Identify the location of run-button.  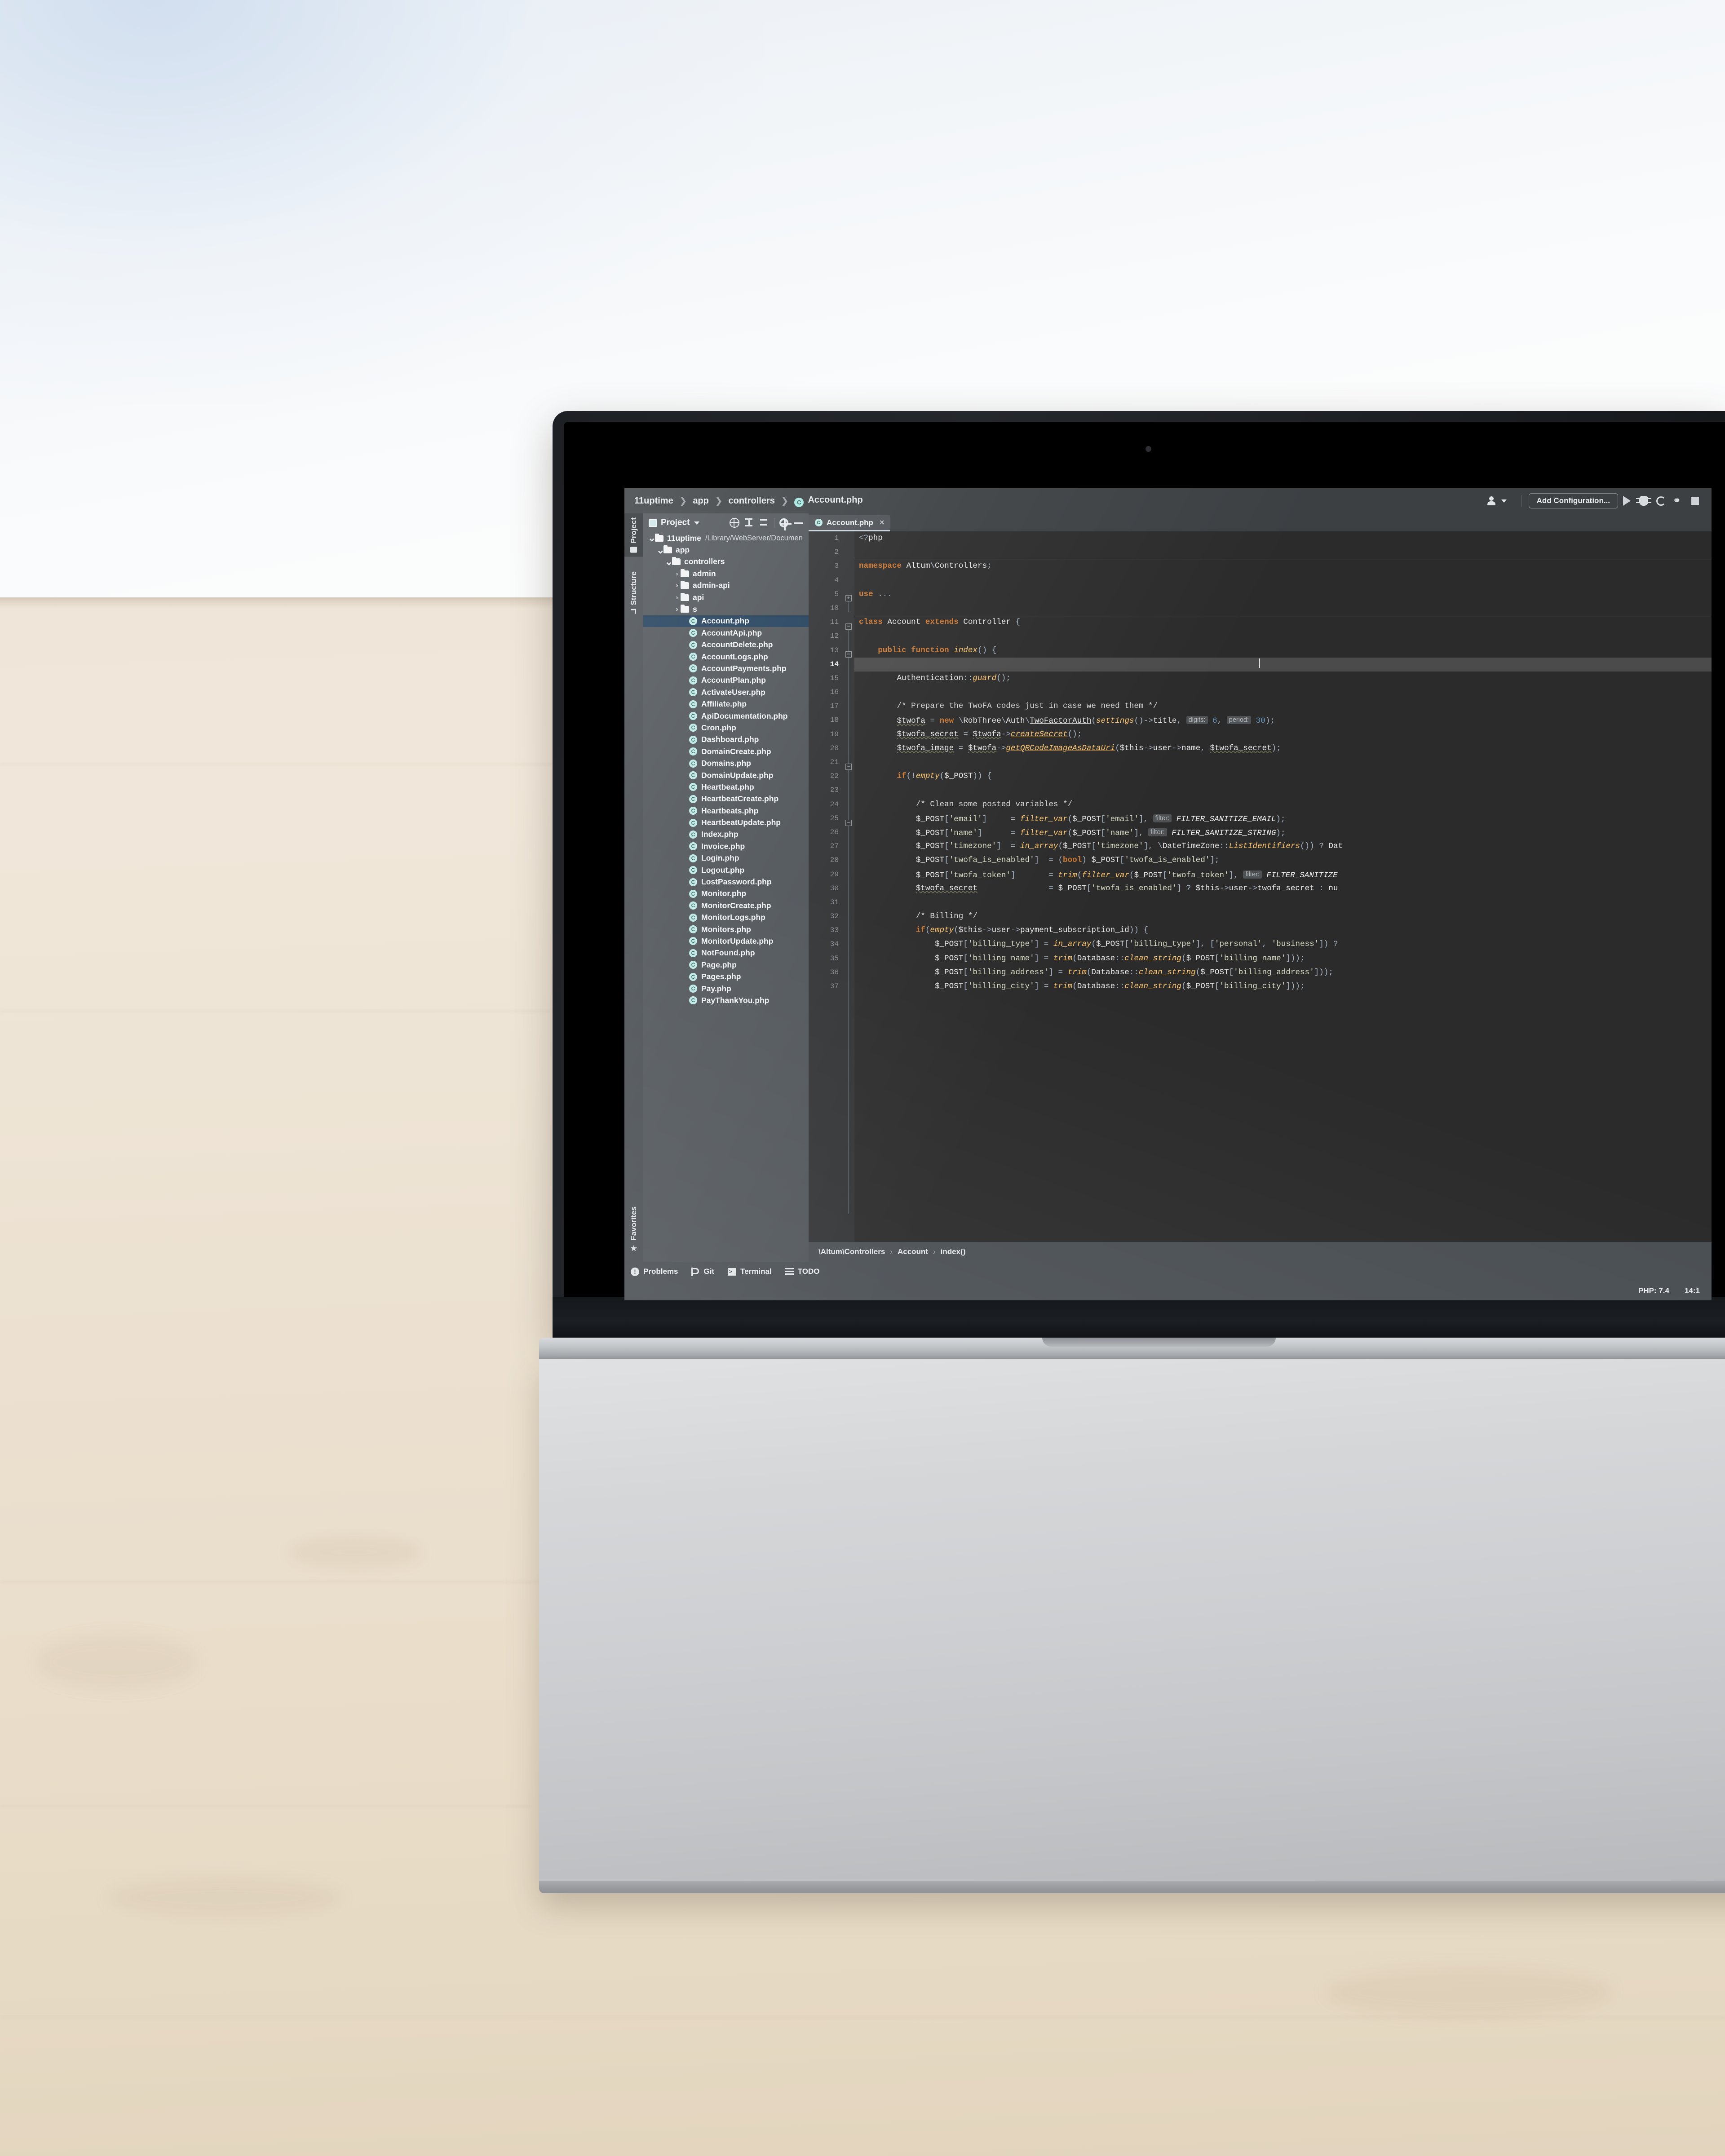
(1626, 501).